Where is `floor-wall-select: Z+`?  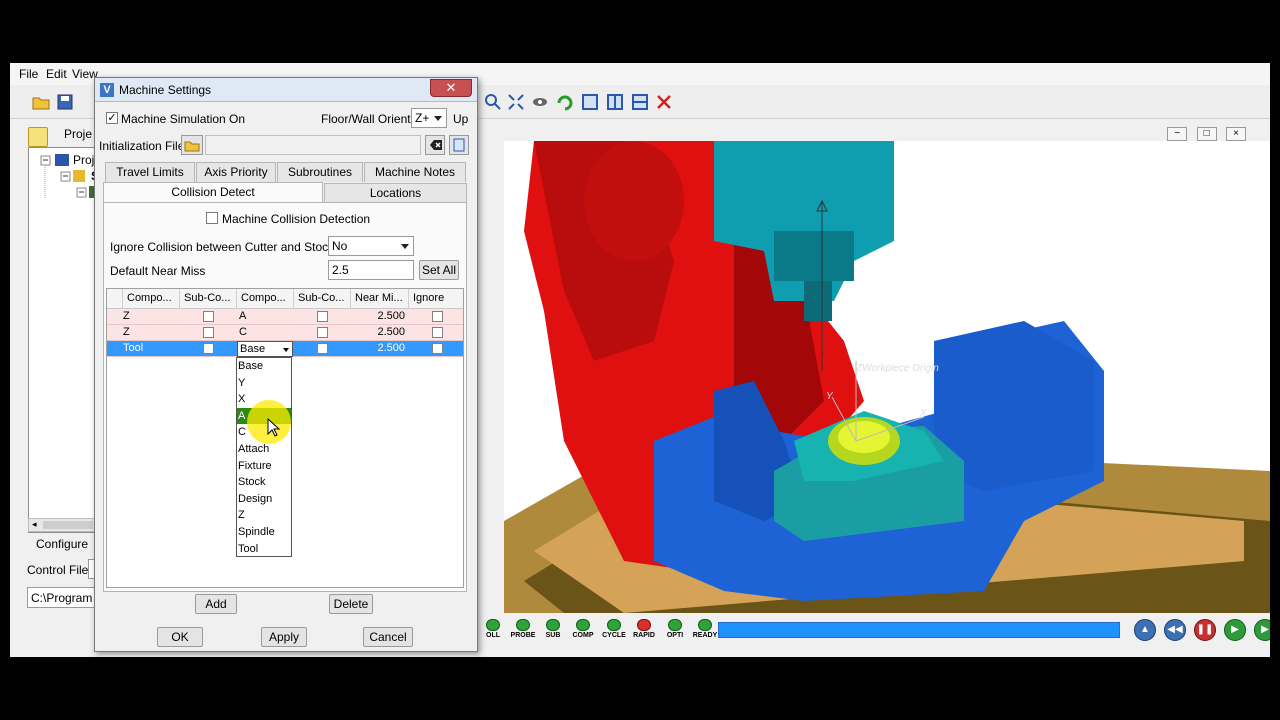 floor-wall-select: Z+ is located at coordinates (429, 118).